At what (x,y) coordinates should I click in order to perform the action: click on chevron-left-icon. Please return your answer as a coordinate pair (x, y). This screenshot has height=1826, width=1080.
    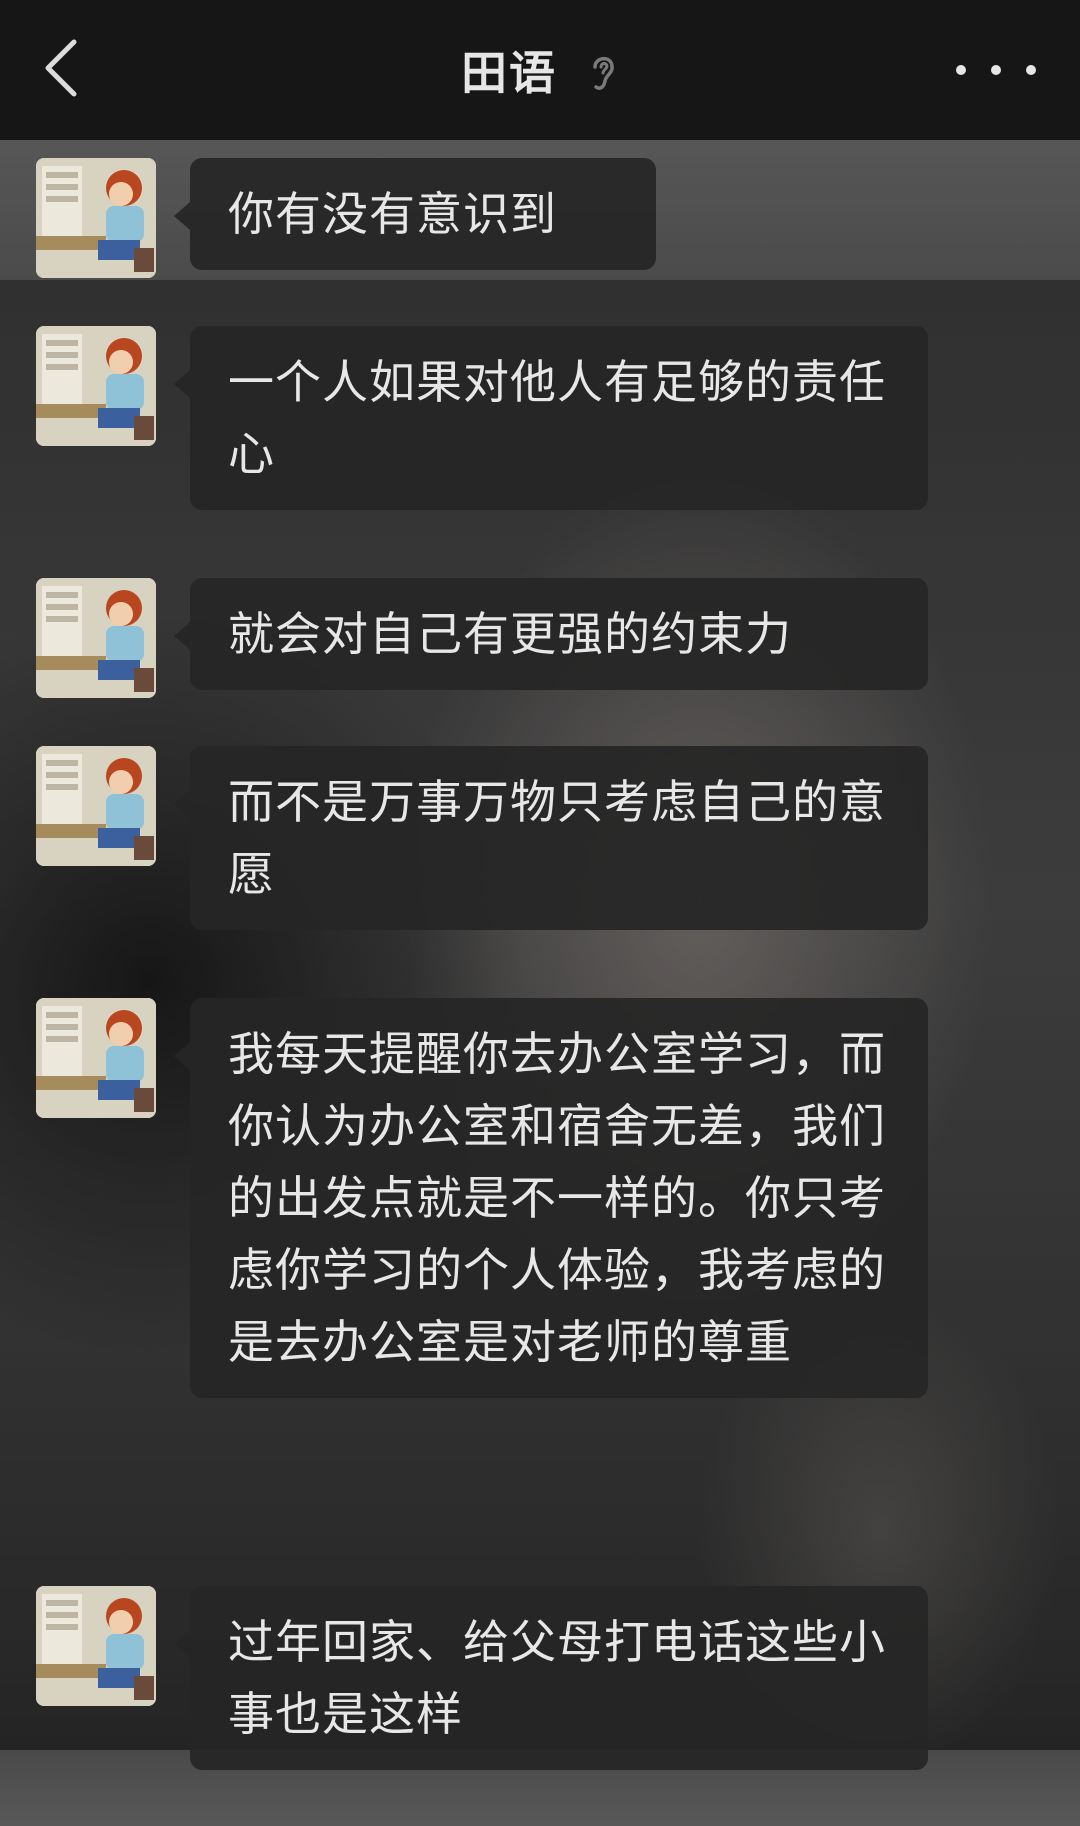
    Looking at the image, I should click on (61, 68).